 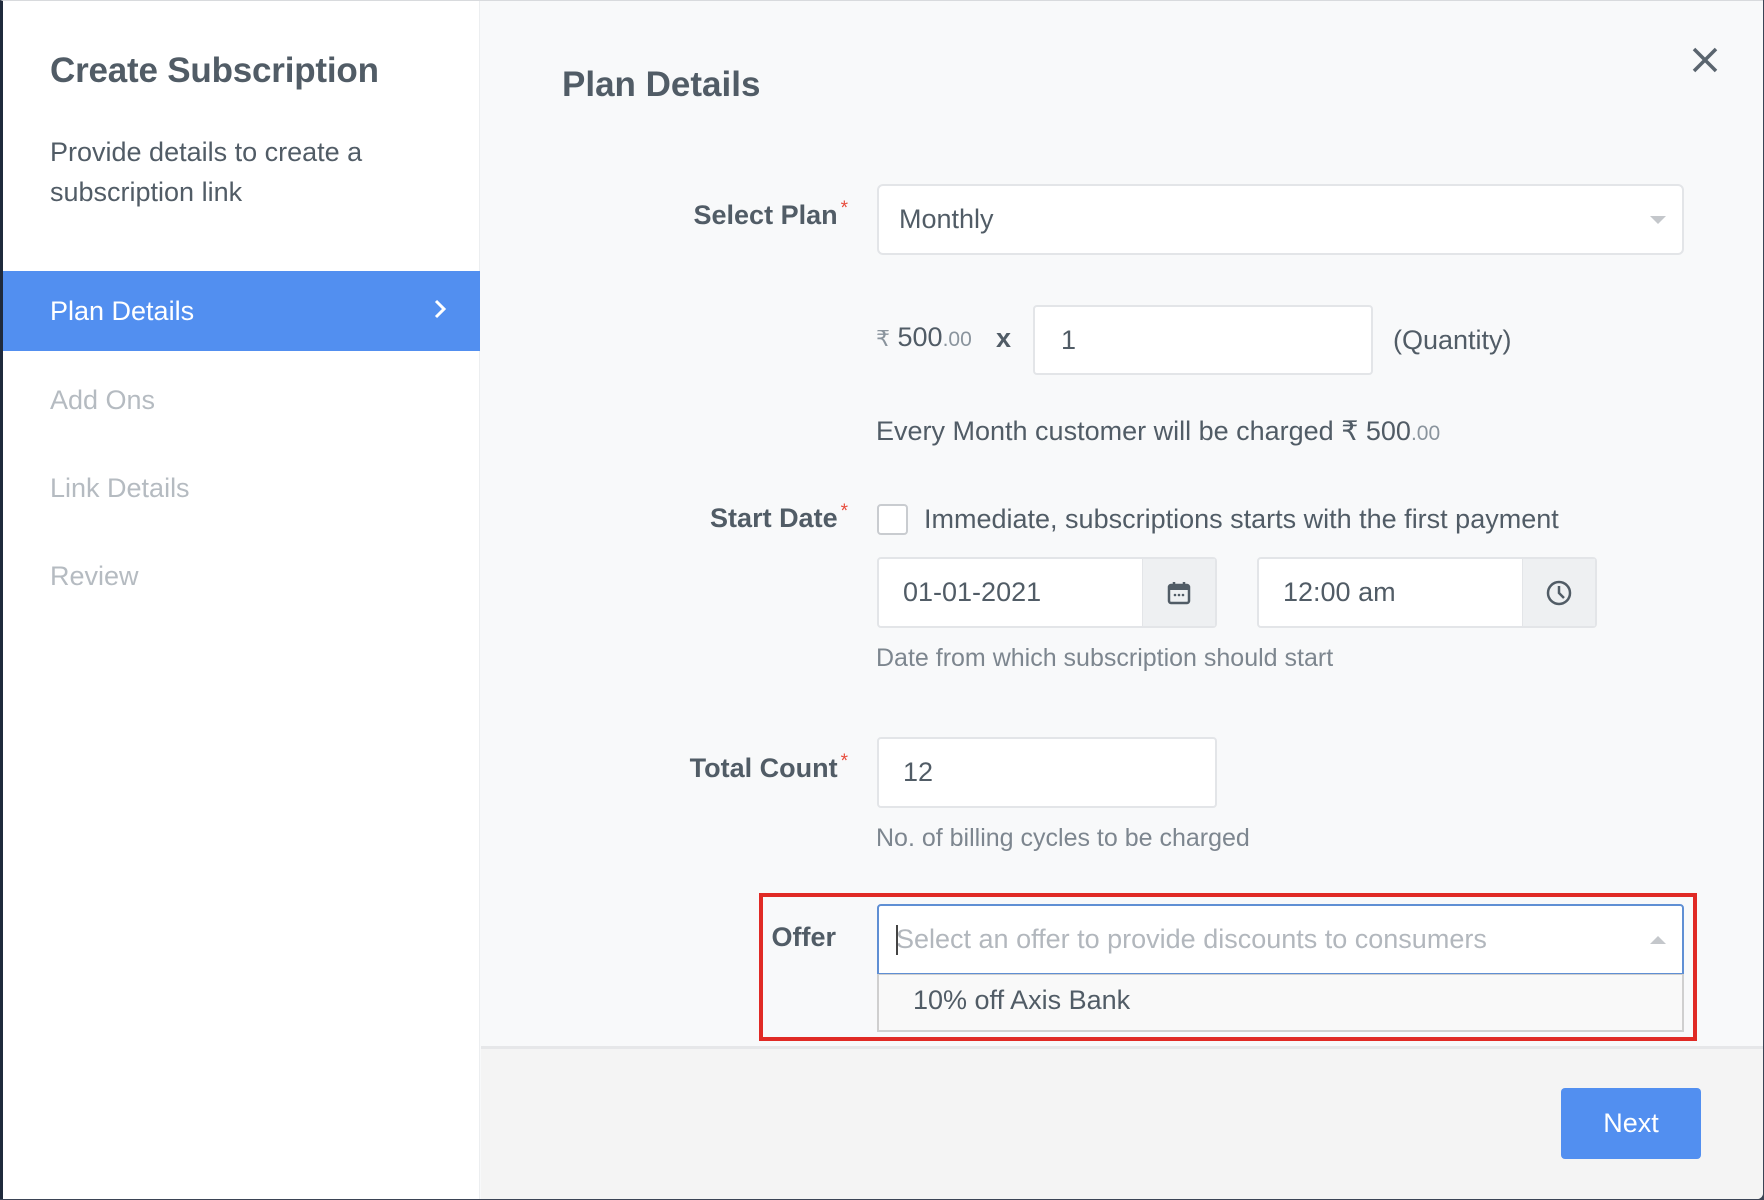 I want to click on date-picker-button, so click(x=1178, y=592).